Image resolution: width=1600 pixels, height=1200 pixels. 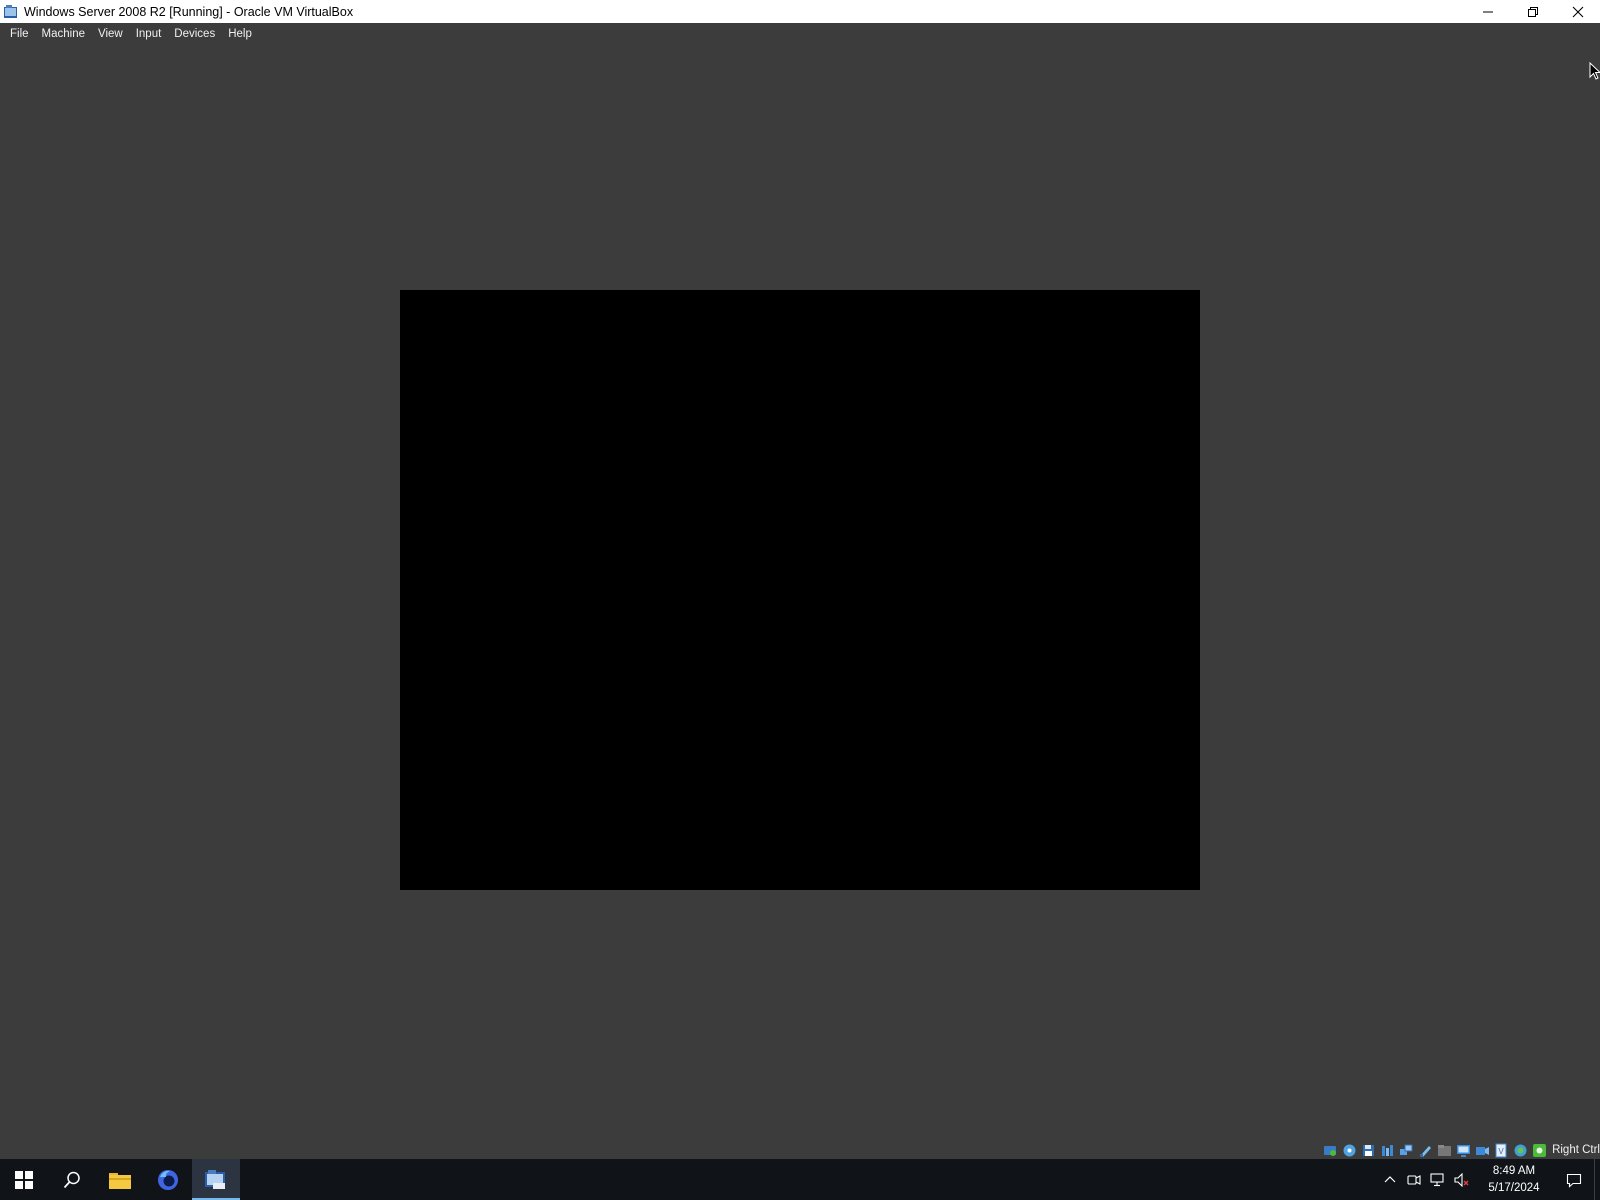 I want to click on show-desktop-button, so click(x=1597, y=1179).